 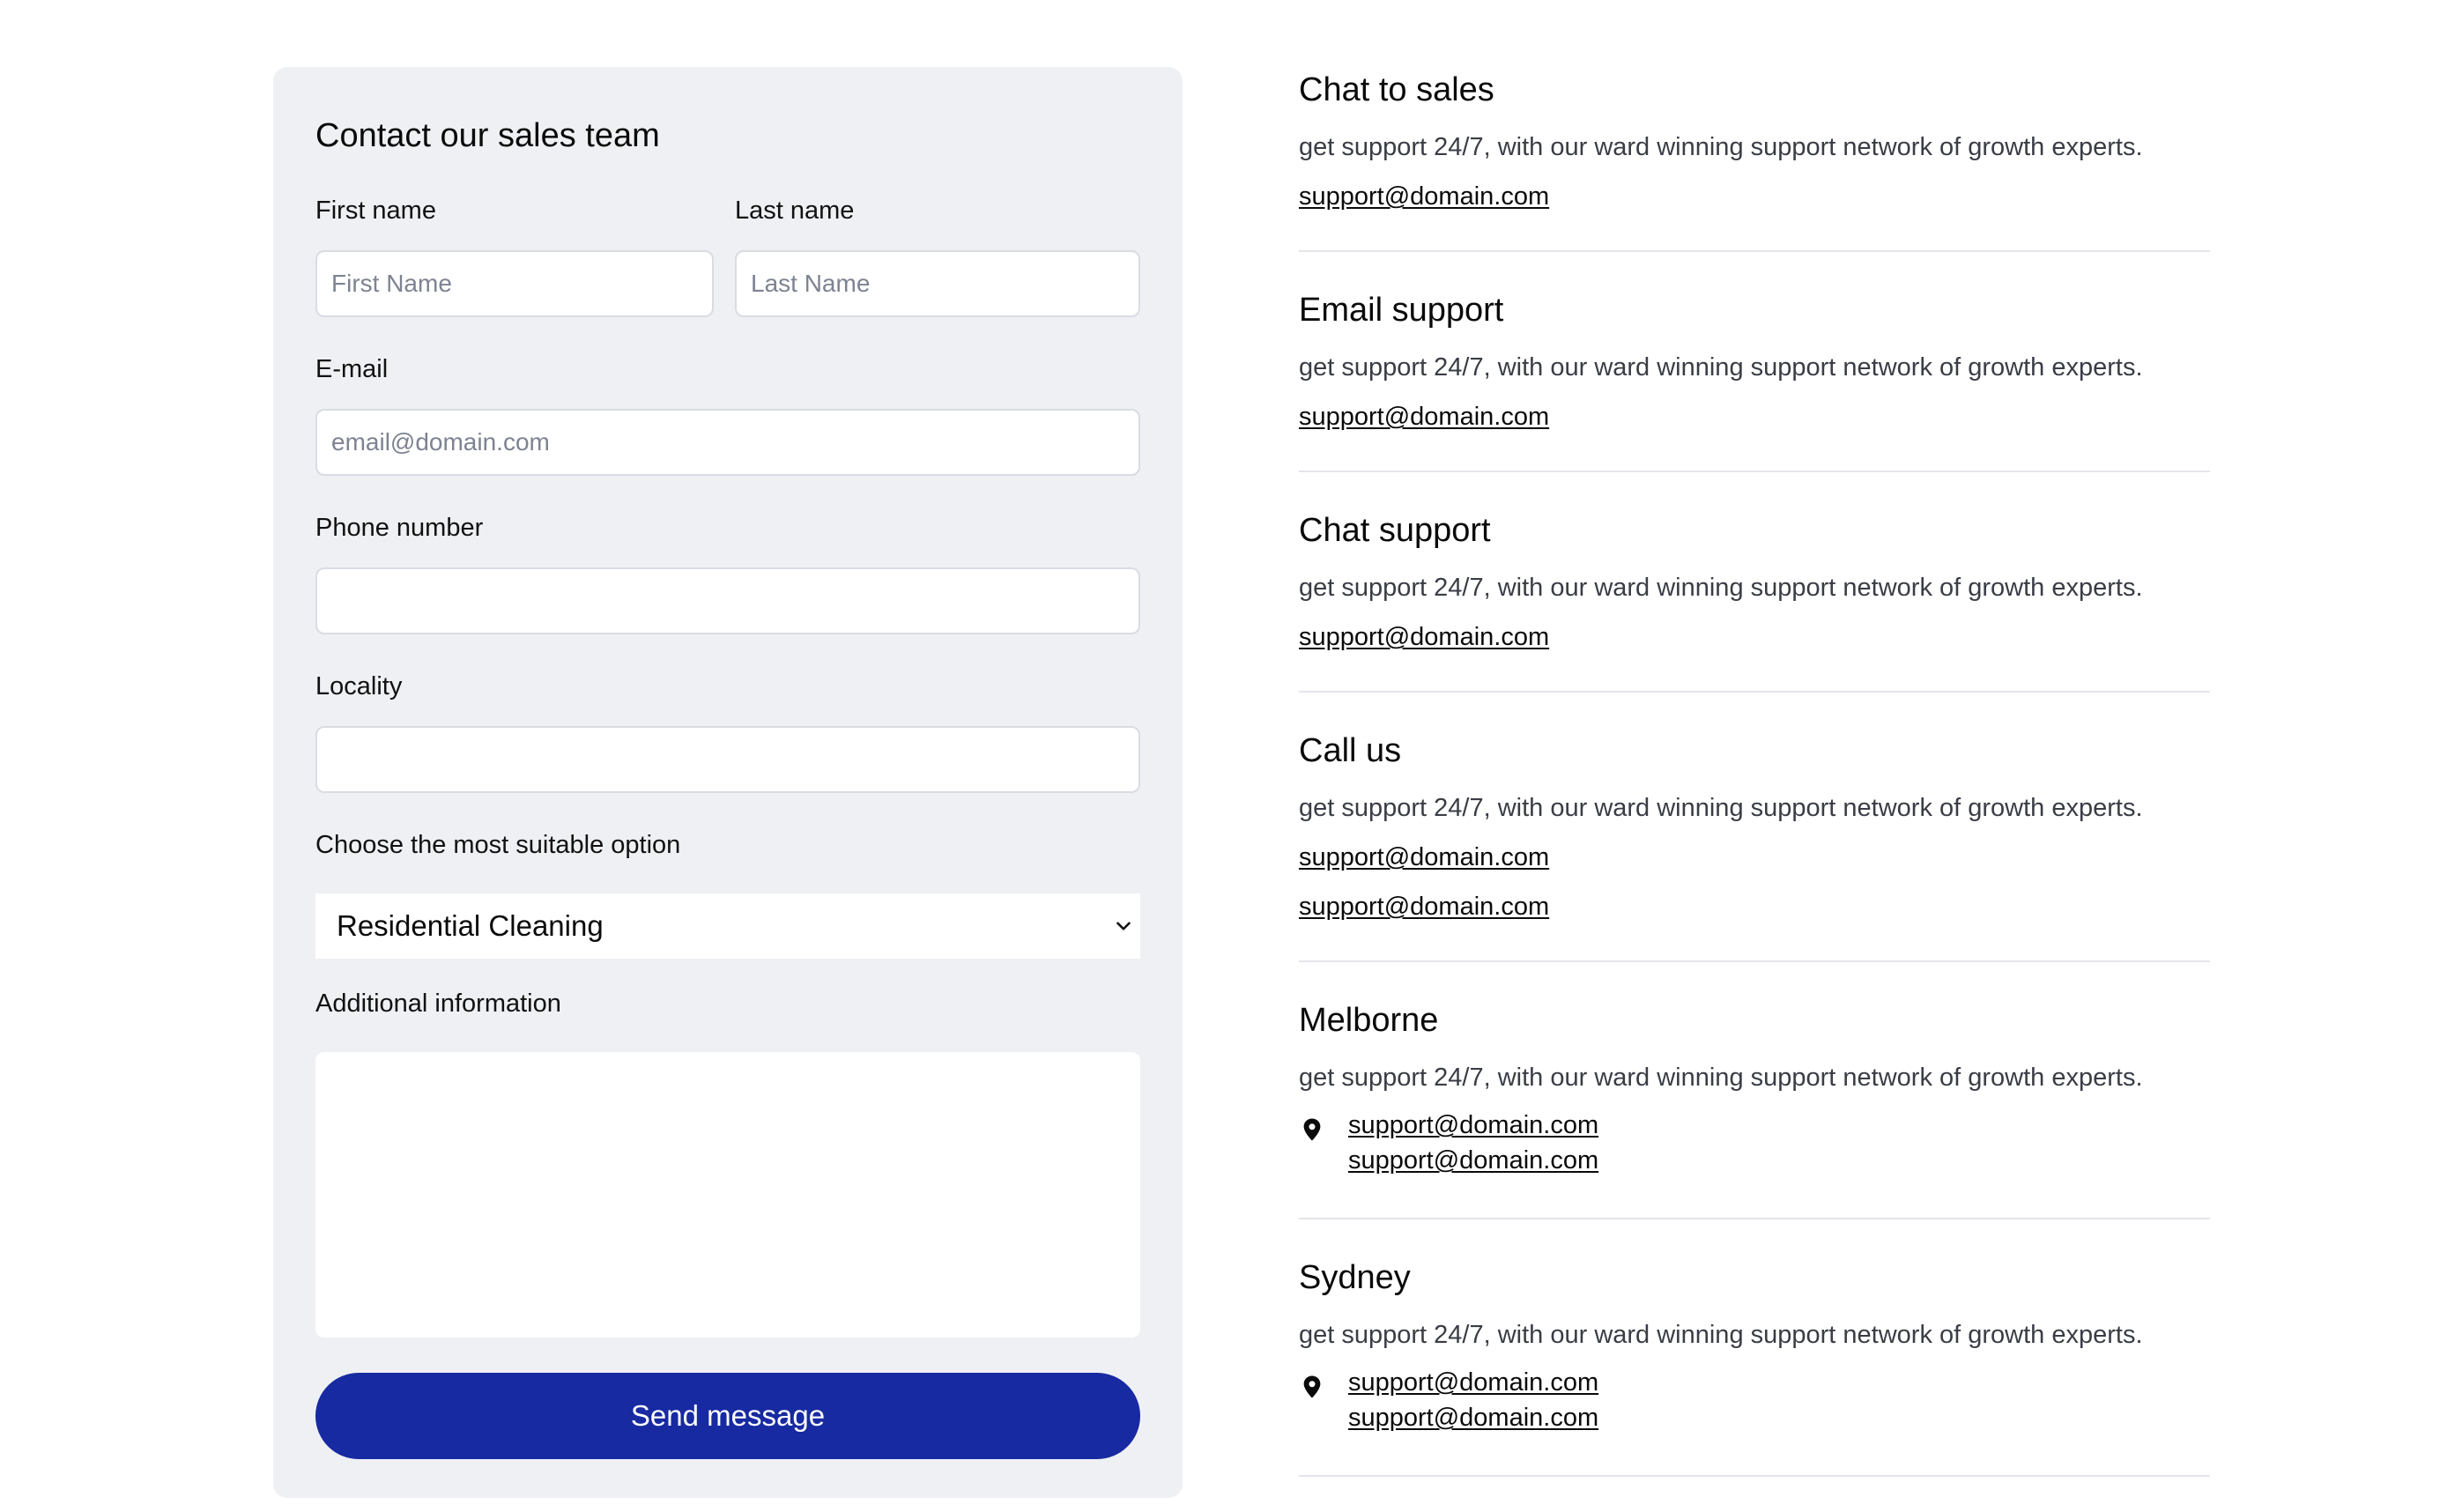 I want to click on additional-info-textarea, so click(x=728, y=1195).